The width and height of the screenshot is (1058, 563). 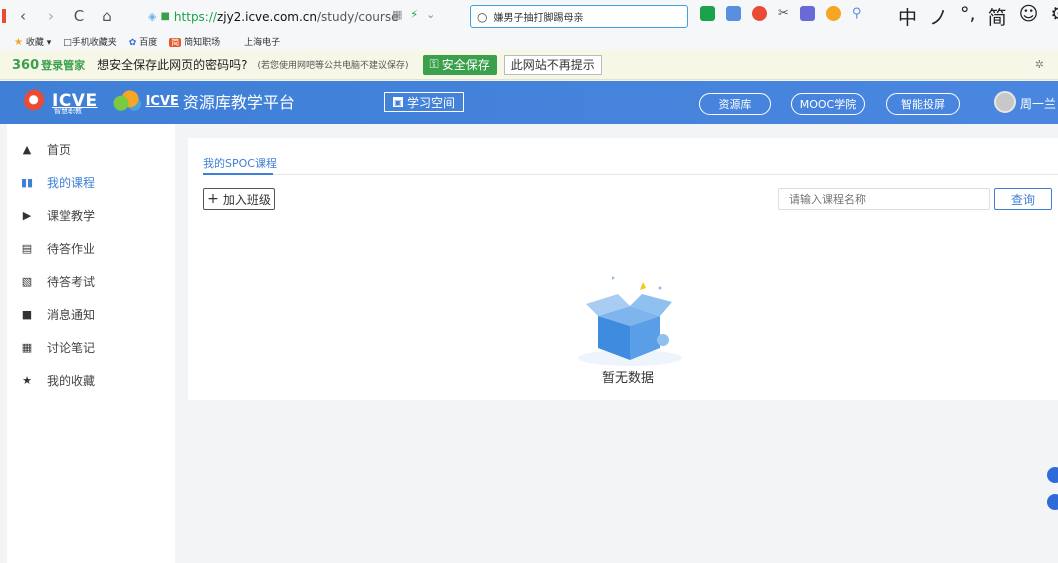 What do you see at coordinates (1052, 502) in the screenshot?
I see `floating-help-icon` at bounding box center [1052, 502].